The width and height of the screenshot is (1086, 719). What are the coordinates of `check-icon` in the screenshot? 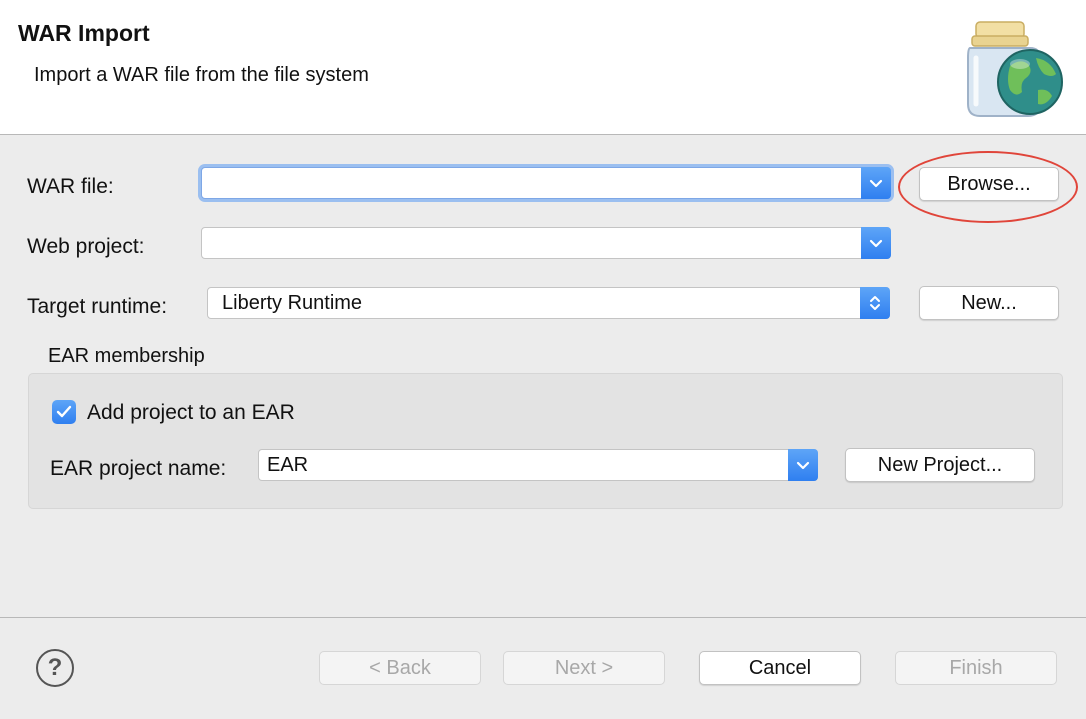 It's located at (64, 411).